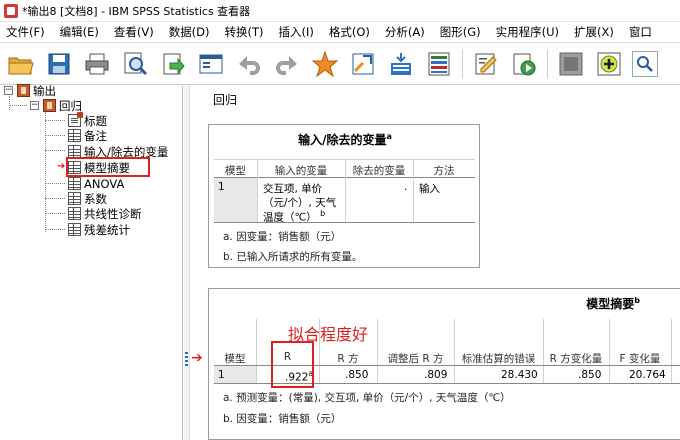 The width and height of the screenshot is (680, 440). Describe the element at coordinates (87, 120) in the screenshot. I see `tree-item-title: 标题` at that location.